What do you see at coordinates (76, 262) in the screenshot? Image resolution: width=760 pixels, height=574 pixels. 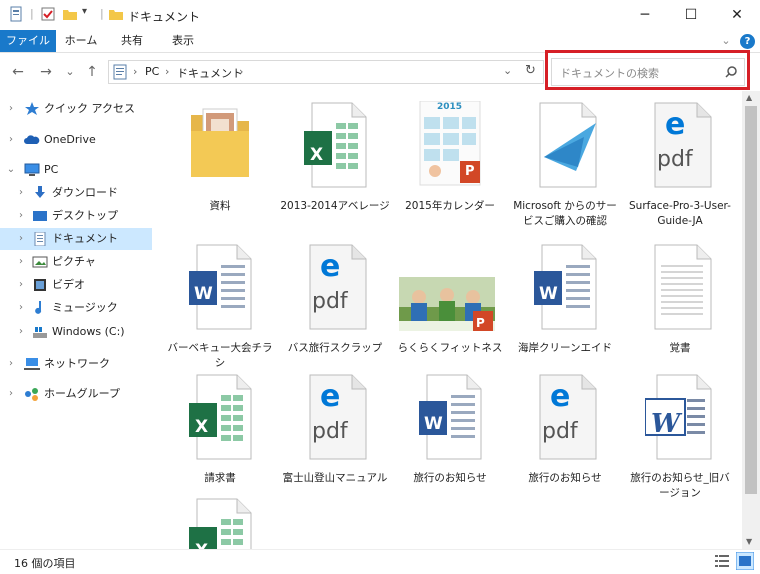 I see `sidebar-item-pictures: › ピクチャ` at bounding box center [76, 262].